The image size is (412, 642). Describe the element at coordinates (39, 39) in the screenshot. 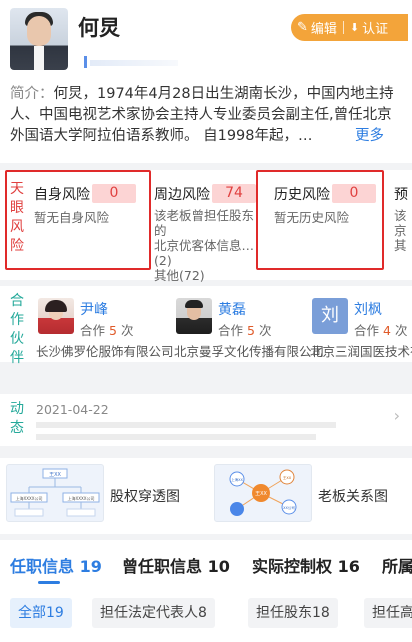

I see `person-avatar` at that location.